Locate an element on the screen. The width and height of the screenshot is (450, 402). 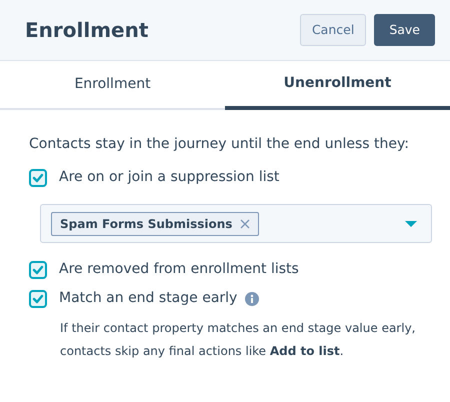
intro-text: Contacts stay in the journey until the end unless they: is located at coordinates (219, 144).